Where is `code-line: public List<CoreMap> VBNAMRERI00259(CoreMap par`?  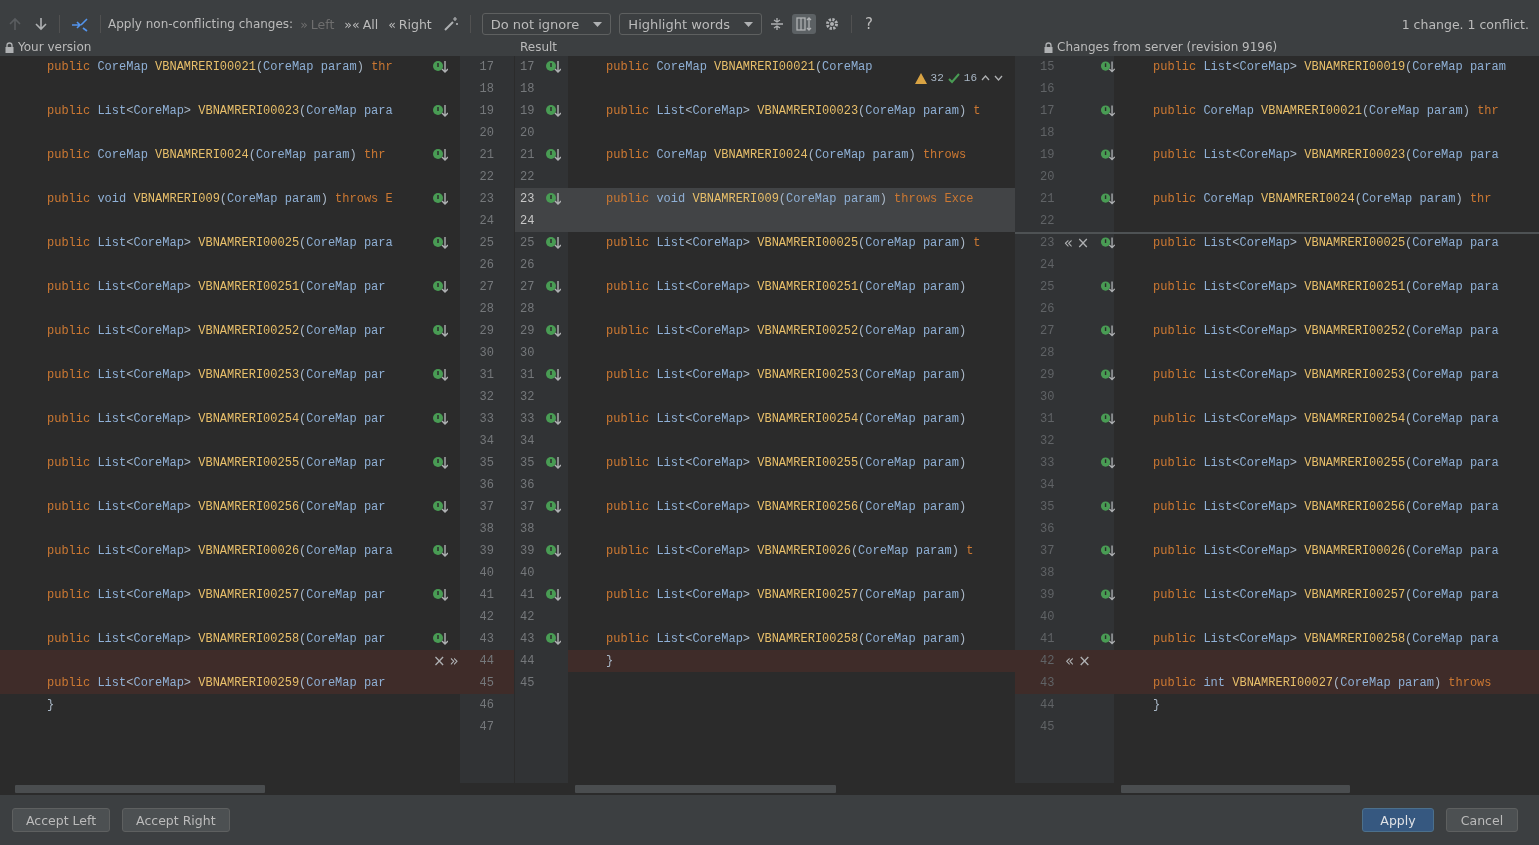 code-line: public List<CoreMap> VBNAMRERI00259(CoreMap par is located at coordinates (216, 683).